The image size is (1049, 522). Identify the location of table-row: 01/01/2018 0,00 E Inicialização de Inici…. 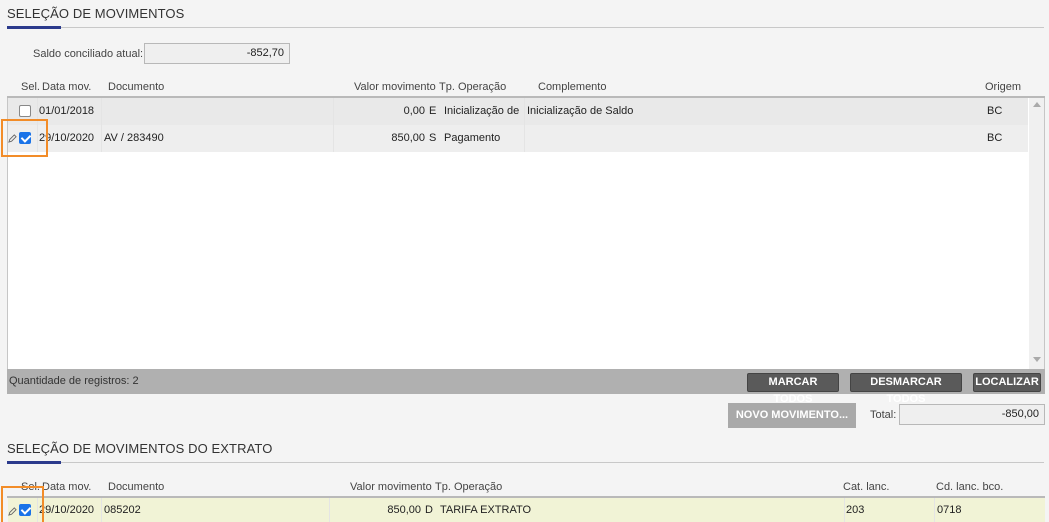
(518, 111).